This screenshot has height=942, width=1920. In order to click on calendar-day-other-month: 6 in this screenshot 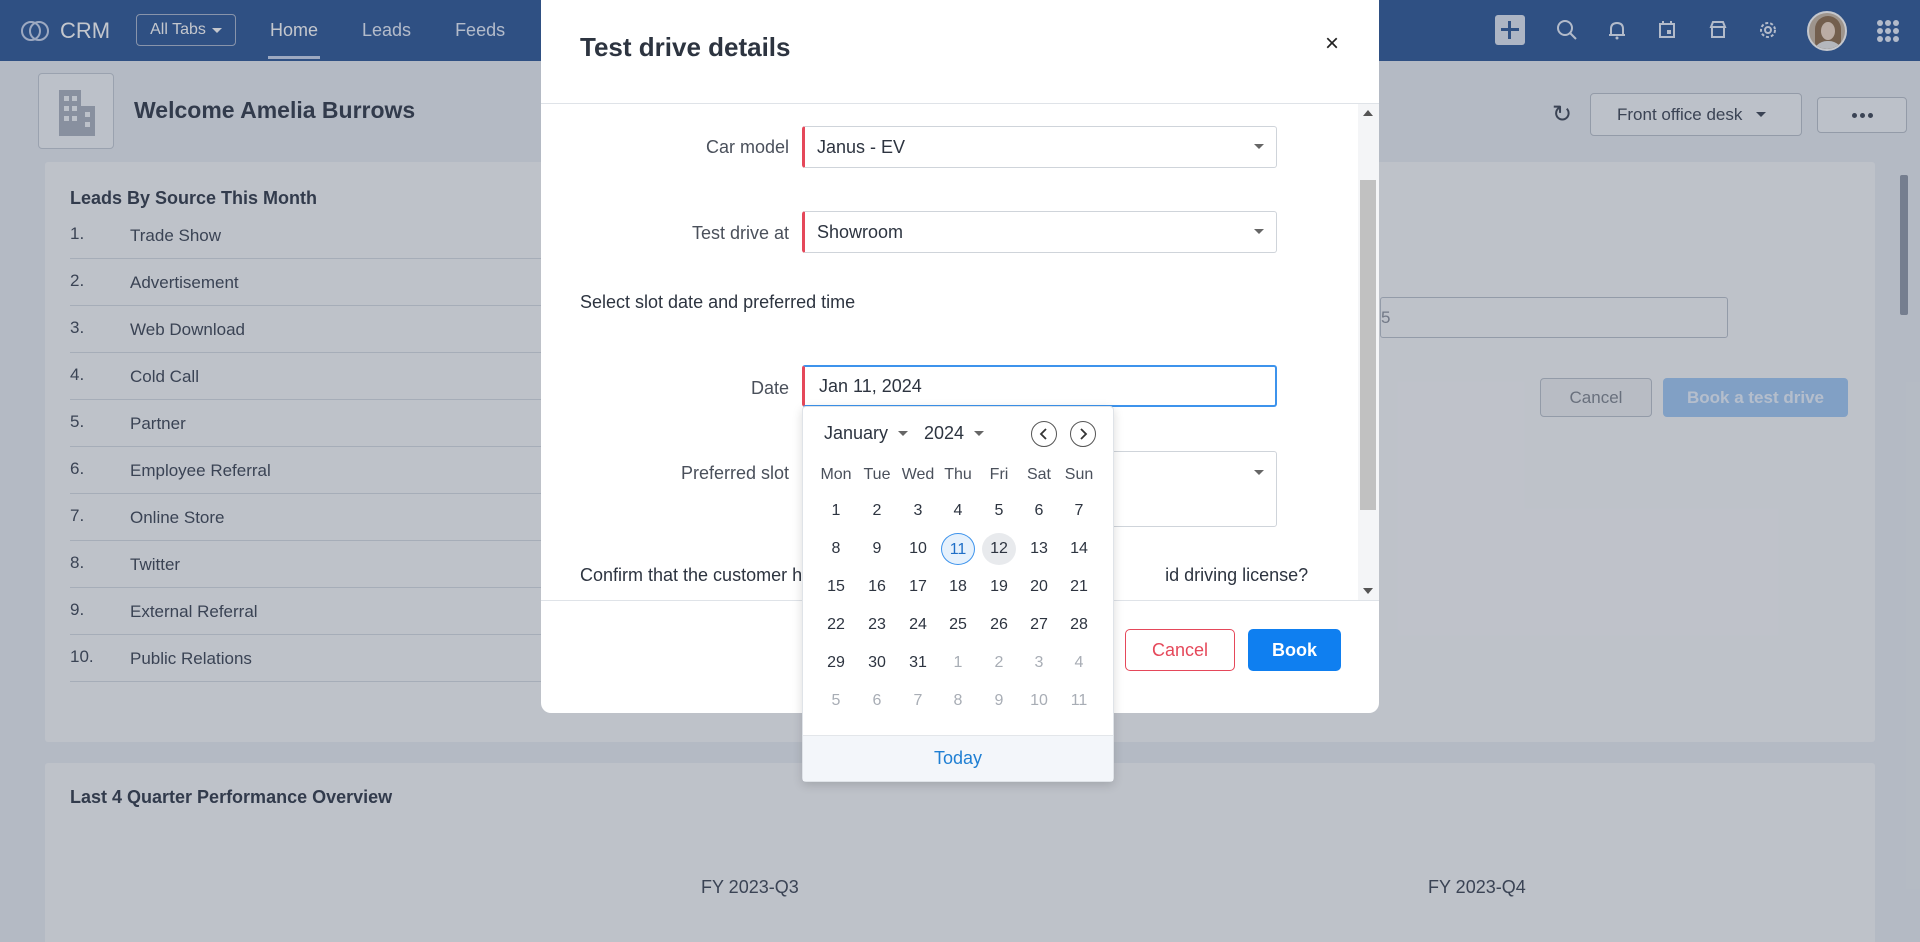, I will do `click(877, 701)`.